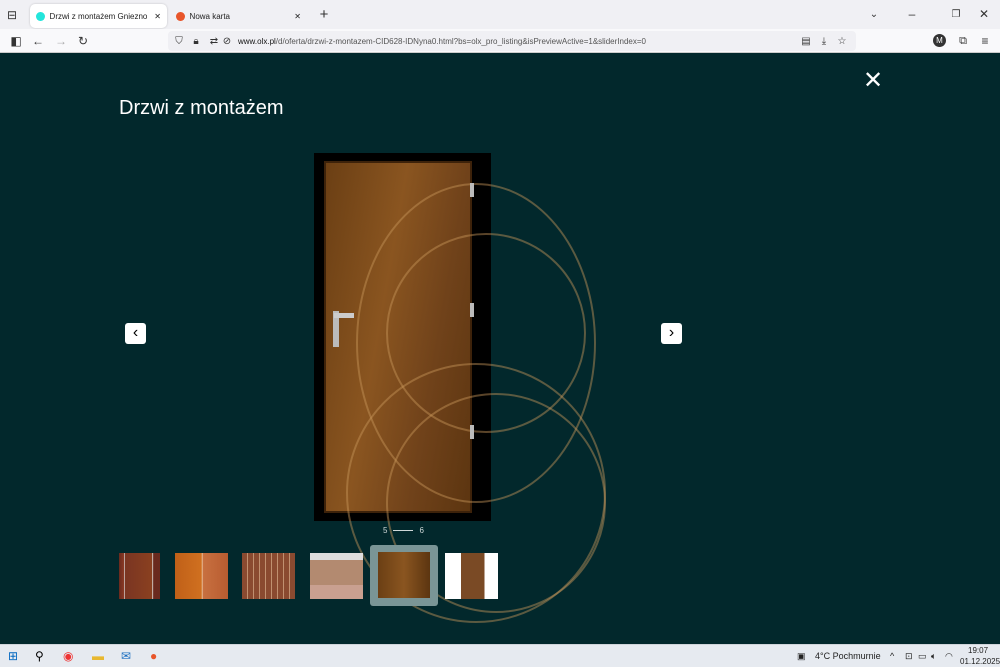 The image size is (1000, 667). What do you see at coordinates (238, 16) in the screenshot?
I see `tab-new: Nowa karta ✕` at bounding box center [238, 16].